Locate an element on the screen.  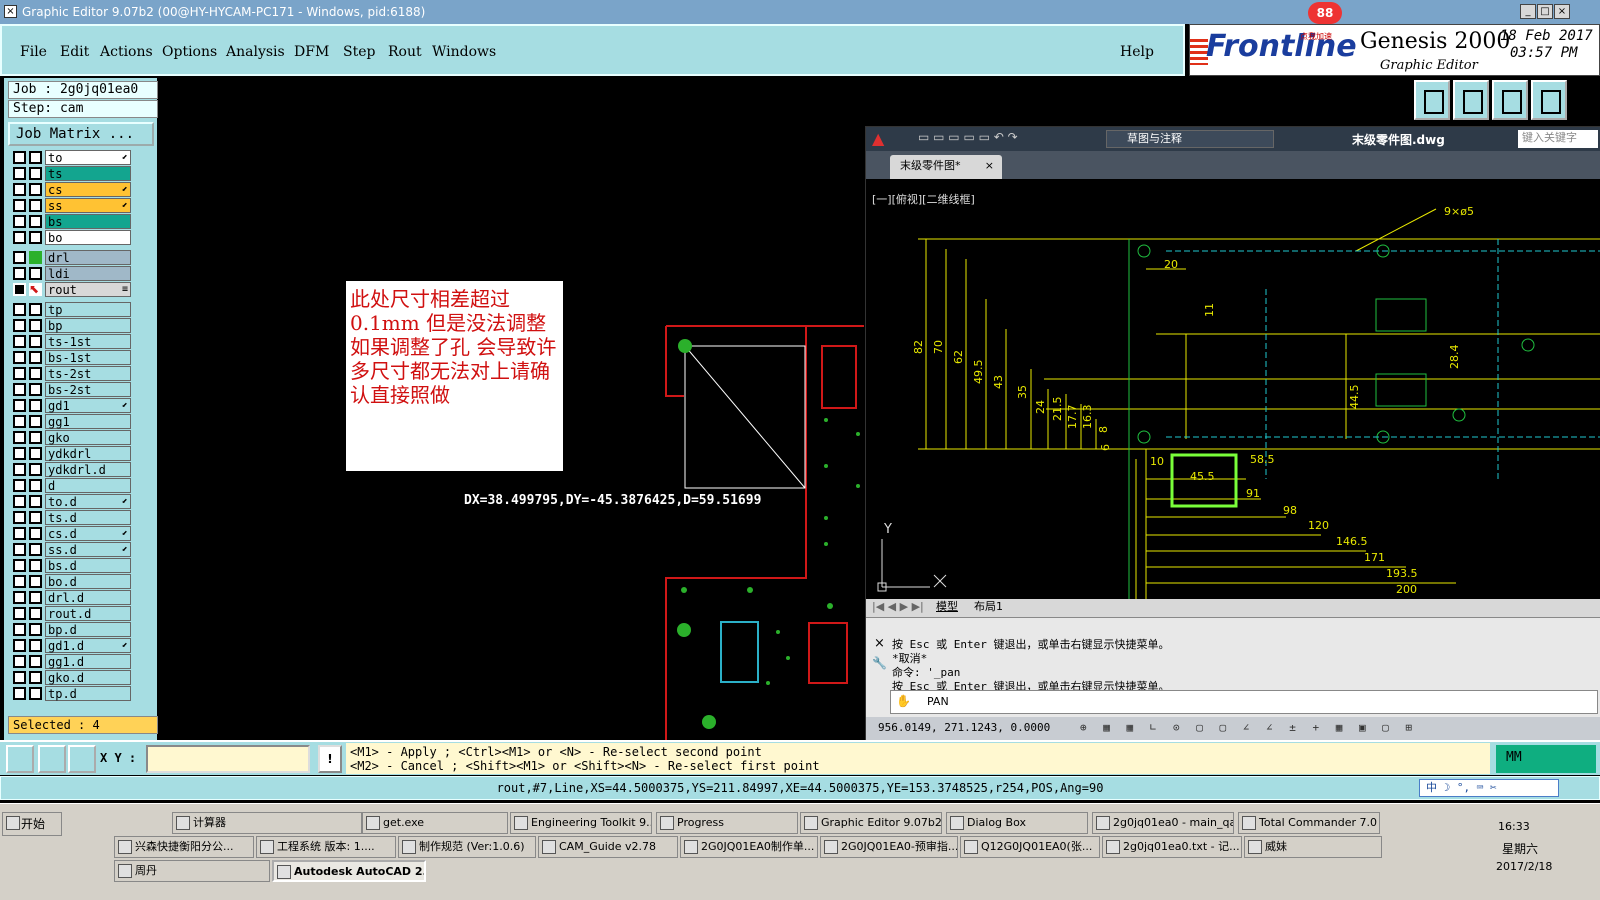
layer-name: cs.d ⬋ is located at coordinates (88, 533).